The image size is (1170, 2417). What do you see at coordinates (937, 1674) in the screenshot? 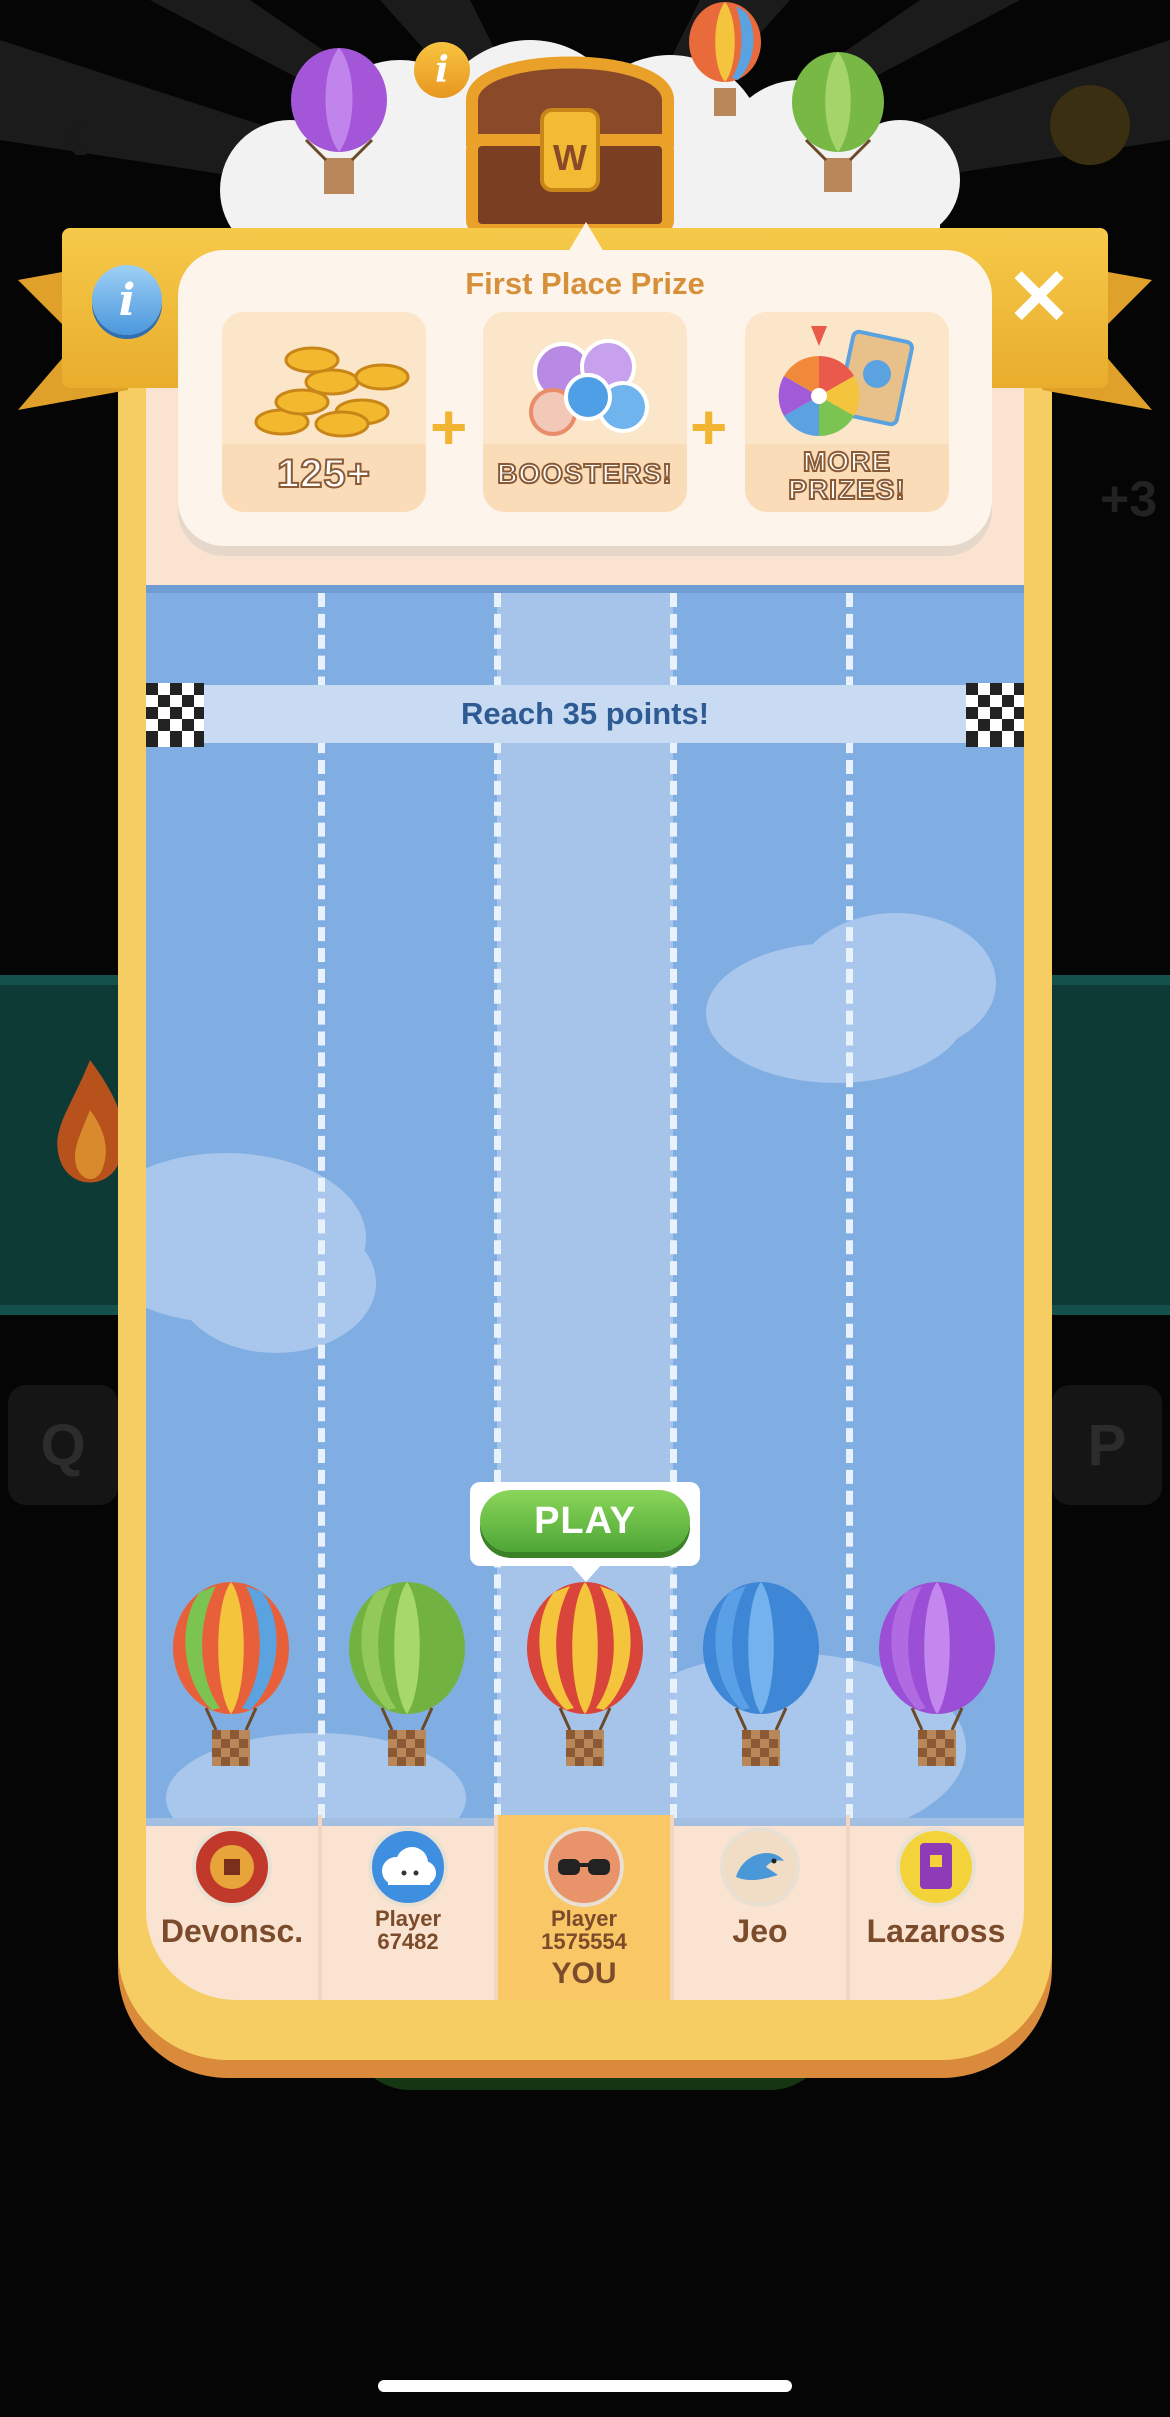
I see `balloon-lazaross` at bounding box center [937, 1674].